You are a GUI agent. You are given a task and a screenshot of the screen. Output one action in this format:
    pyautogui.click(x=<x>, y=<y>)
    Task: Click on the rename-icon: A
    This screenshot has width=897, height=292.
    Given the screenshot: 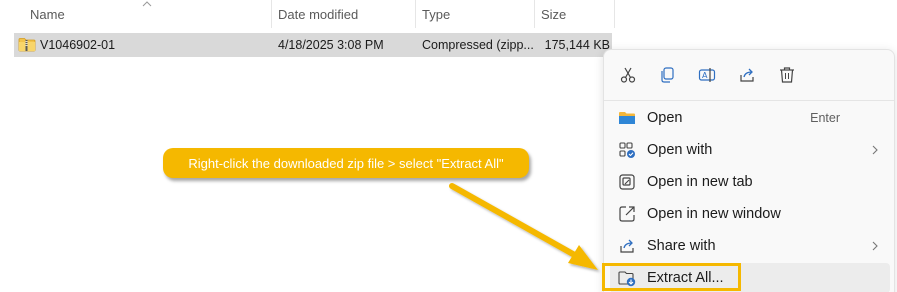 What is the action you would take?
    pyautogui.click(x=707, y=75)
    